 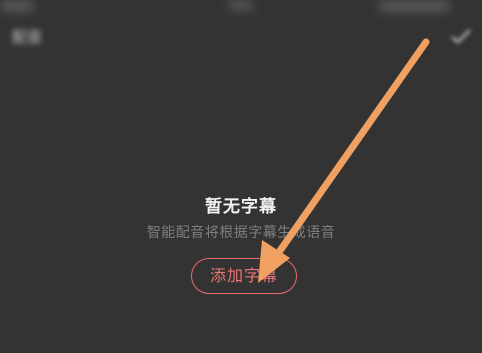 What do you see at coordinates (27, 36) in the screenshot?
I see `back-button-label: 配音` at bounding box center [27, 36].